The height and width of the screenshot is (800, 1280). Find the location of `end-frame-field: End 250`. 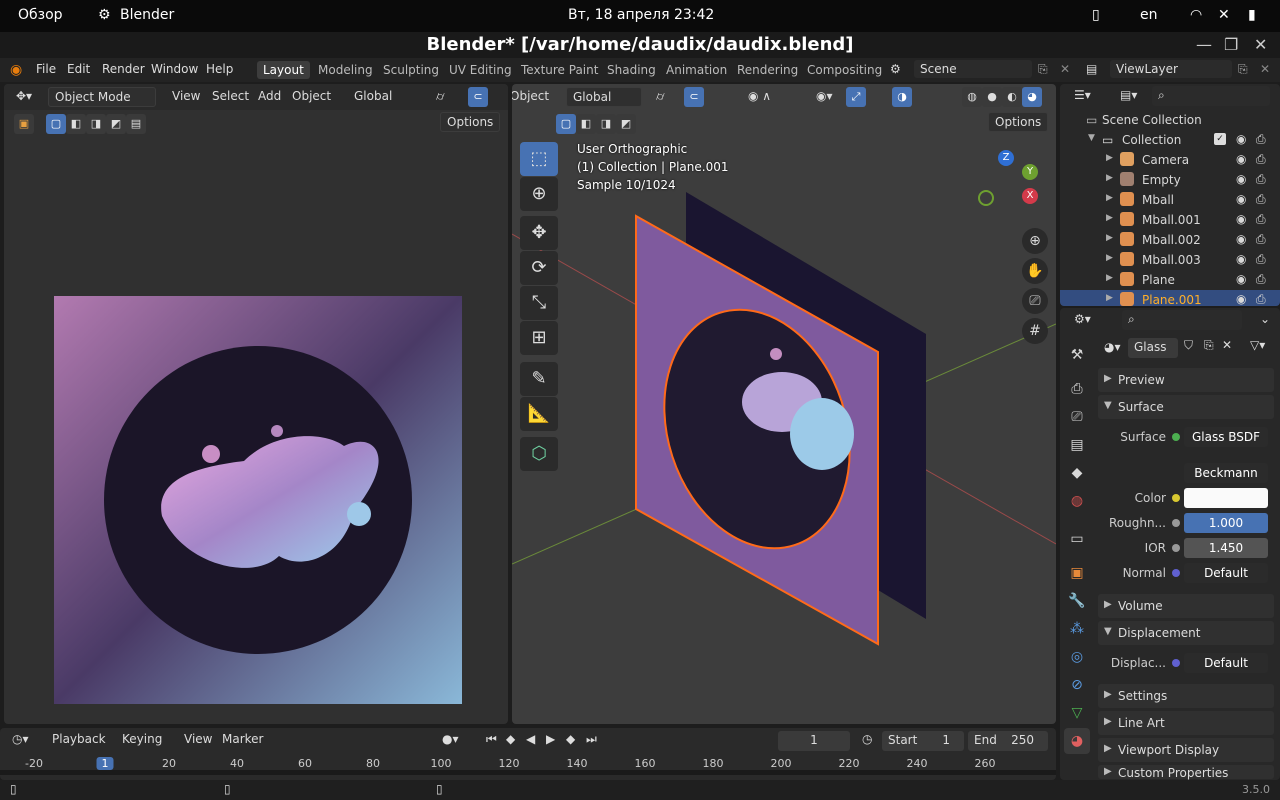

end-frame-field: End 250 is located at coordinates (1008, 741).